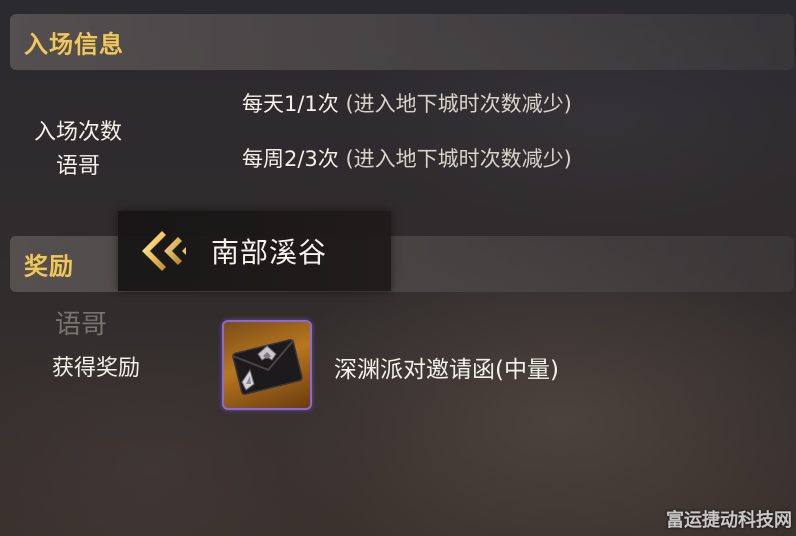 The image size is (796, 536). I want to click on reward-watermark: 语哥, so click(81, 325).